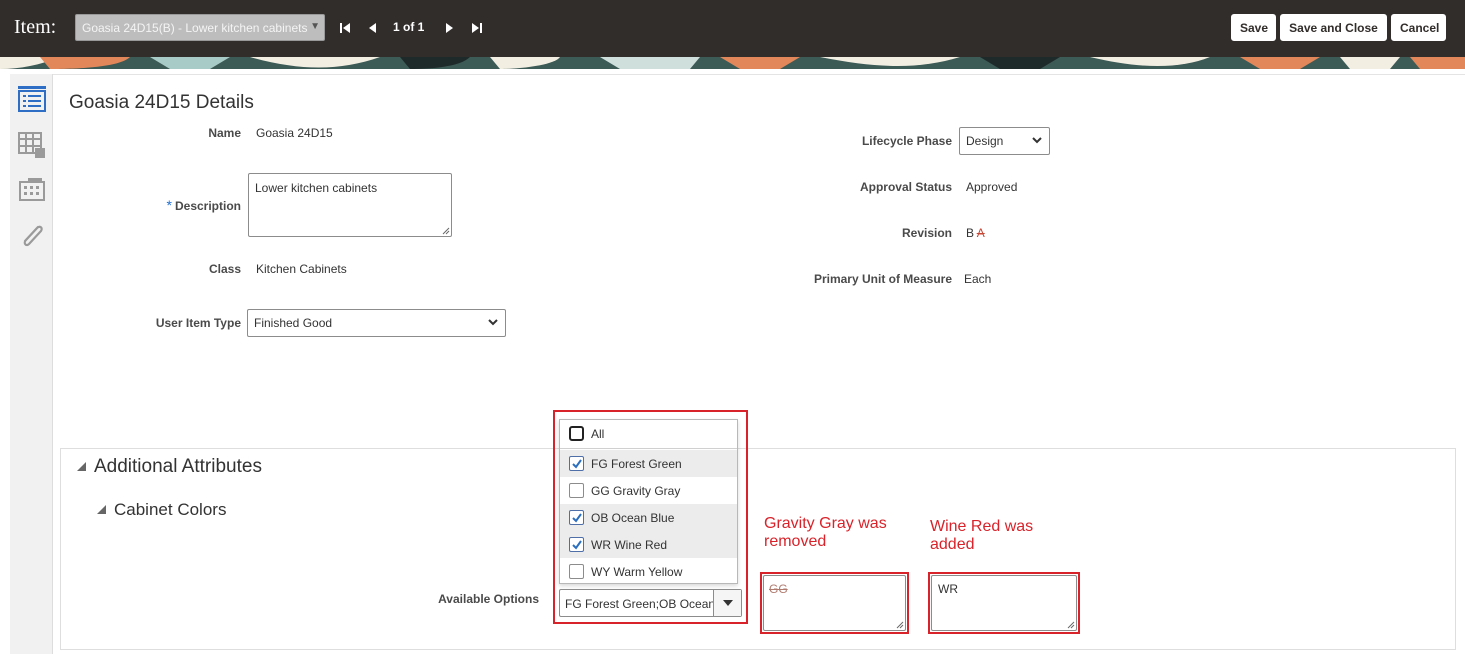 The height and width of the screenshot is (654, 1465). I want to click on item-selector-value: Goasia 24D15(B) - Lower kitchen cabinets, so click(195, 28).